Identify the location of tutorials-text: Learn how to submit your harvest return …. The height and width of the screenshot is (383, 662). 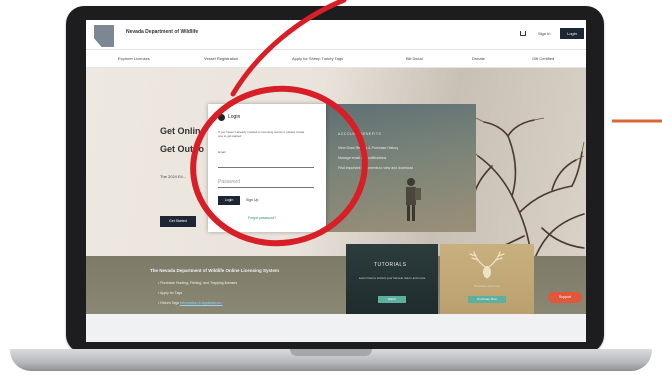
(392, 278).